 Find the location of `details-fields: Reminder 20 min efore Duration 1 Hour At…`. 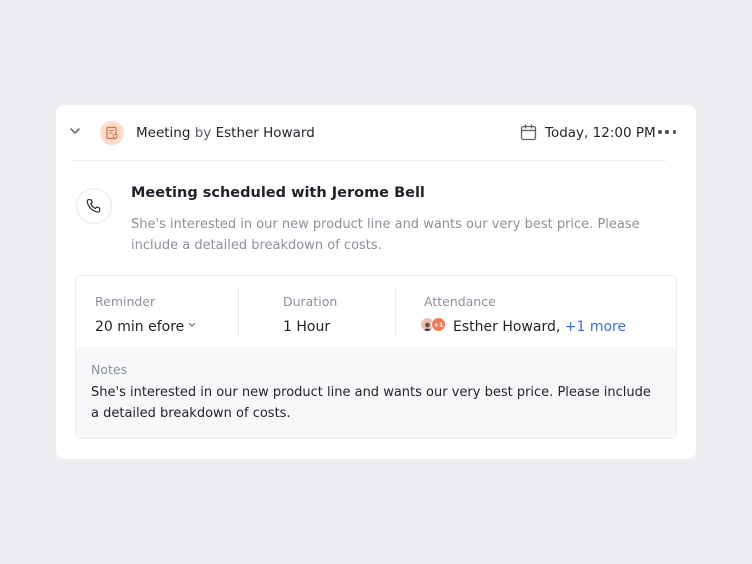

details-fields: Reminder 20 min efore Duration 1 Hour At… is located at coordinates (376, 312).